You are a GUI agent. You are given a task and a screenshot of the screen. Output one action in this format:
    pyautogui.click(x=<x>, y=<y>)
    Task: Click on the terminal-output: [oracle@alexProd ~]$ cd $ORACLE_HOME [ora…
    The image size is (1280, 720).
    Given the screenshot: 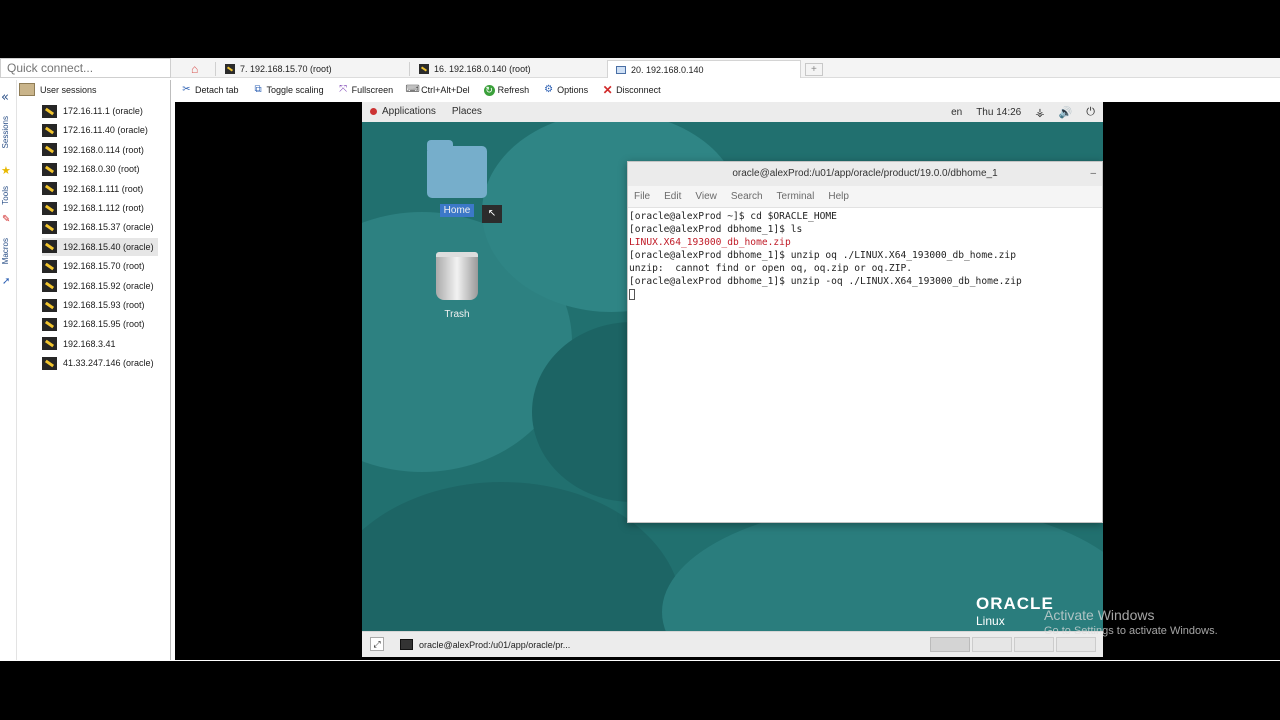 What is the action you would take?
    pyautogui.click(x=865, y=255)
    